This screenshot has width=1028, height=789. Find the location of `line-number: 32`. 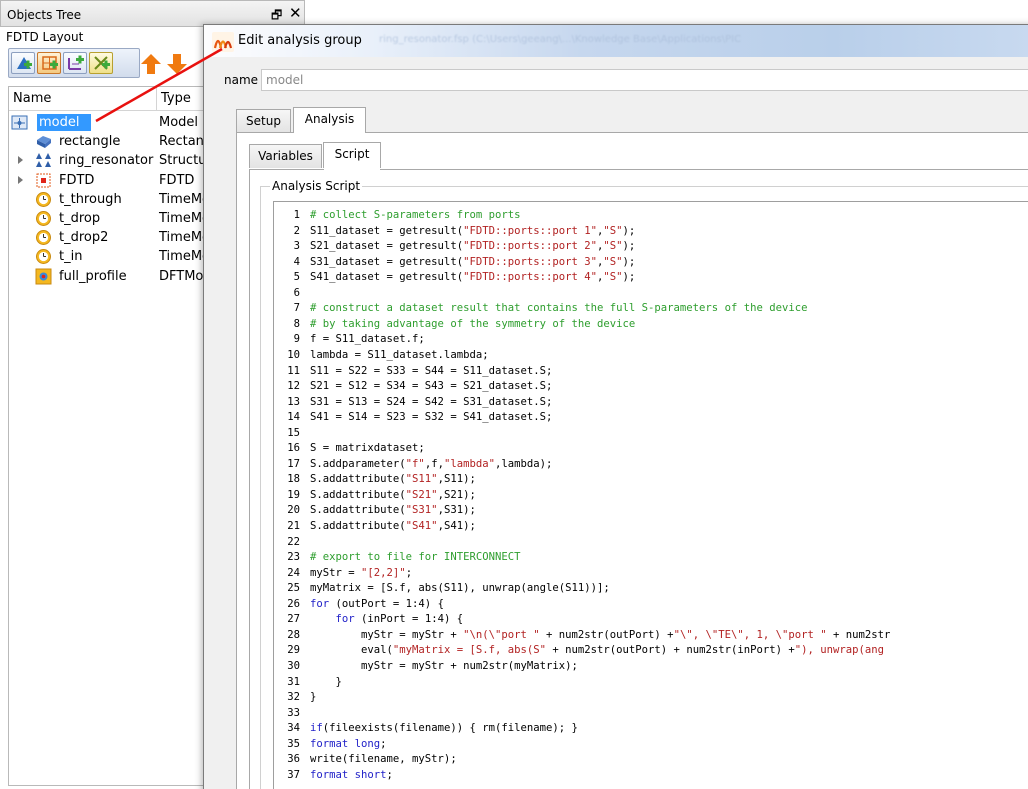

line-number: 32 is located at coordinates (293, 697).